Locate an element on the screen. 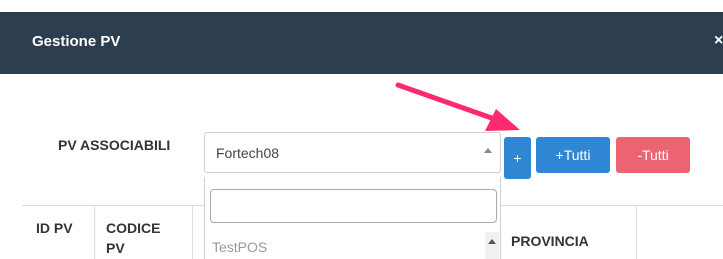  pv-associabili-label: PV ASSOCIABILI is located at coordinates (114, 145).